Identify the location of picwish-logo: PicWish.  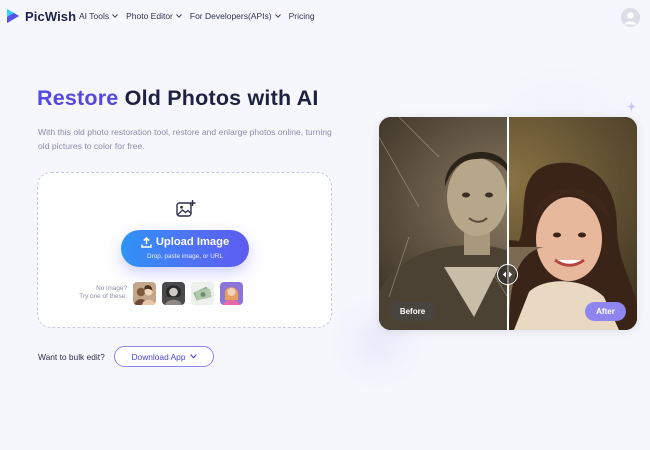
(41, 16).